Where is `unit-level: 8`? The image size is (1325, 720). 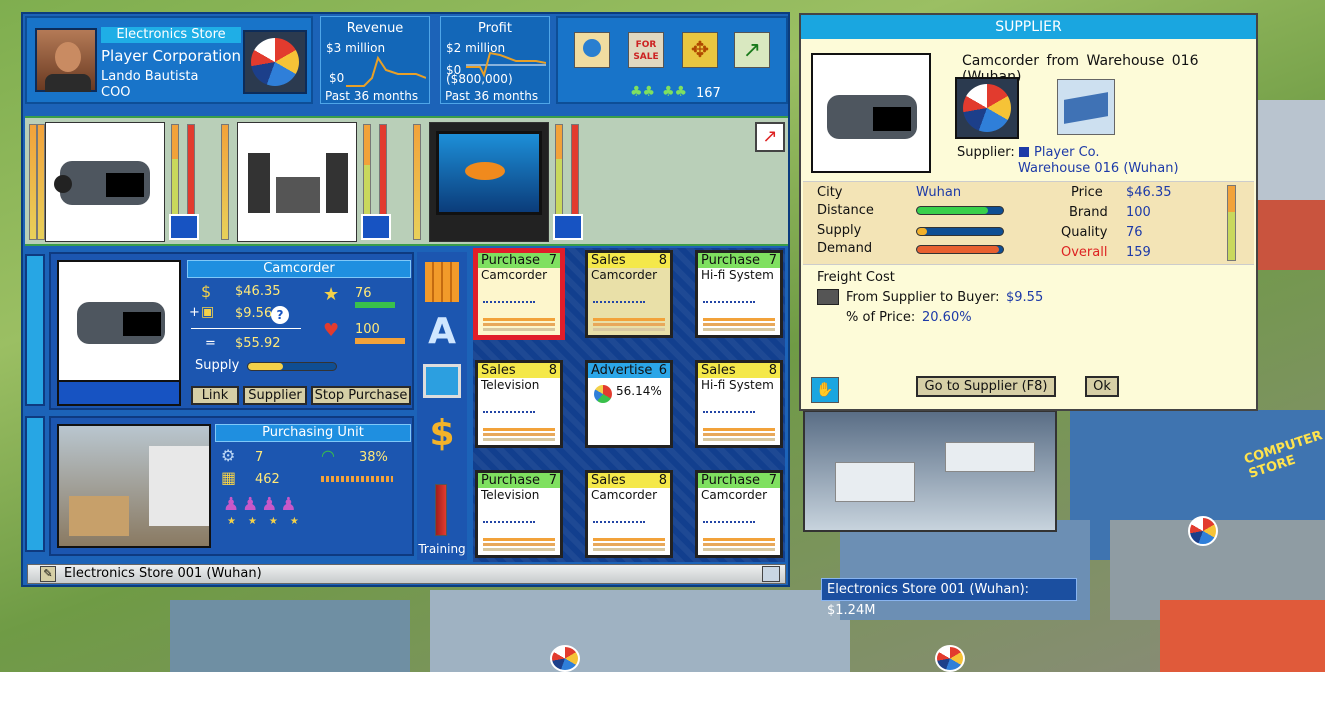 unit-level: 8 is located at coordinates (662, 480).